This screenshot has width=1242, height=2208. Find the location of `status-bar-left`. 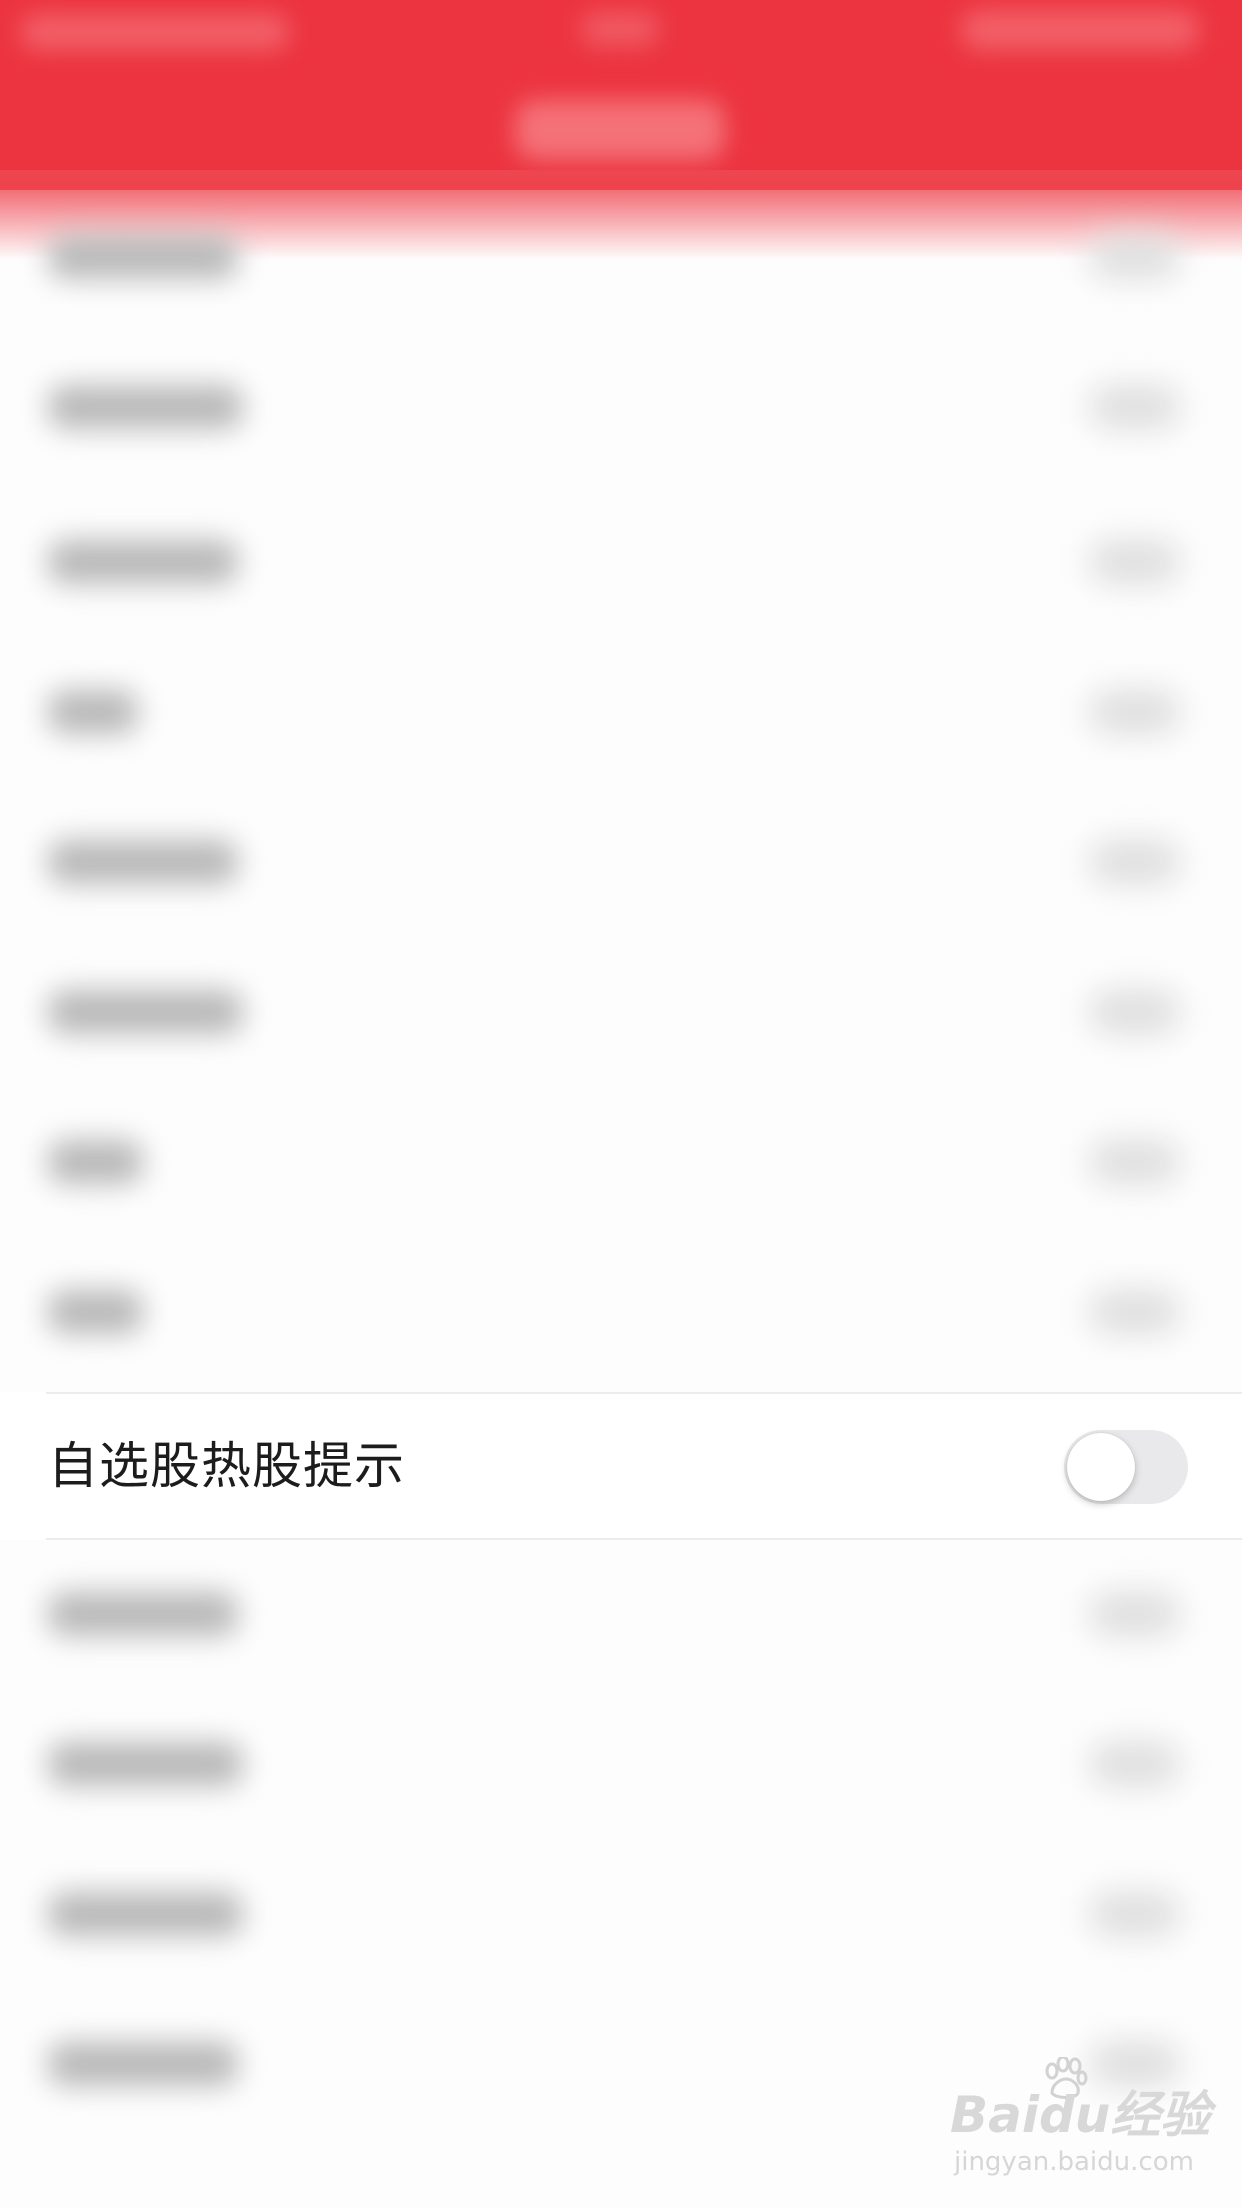

status-bar-left is located at coordinates (155, 32).